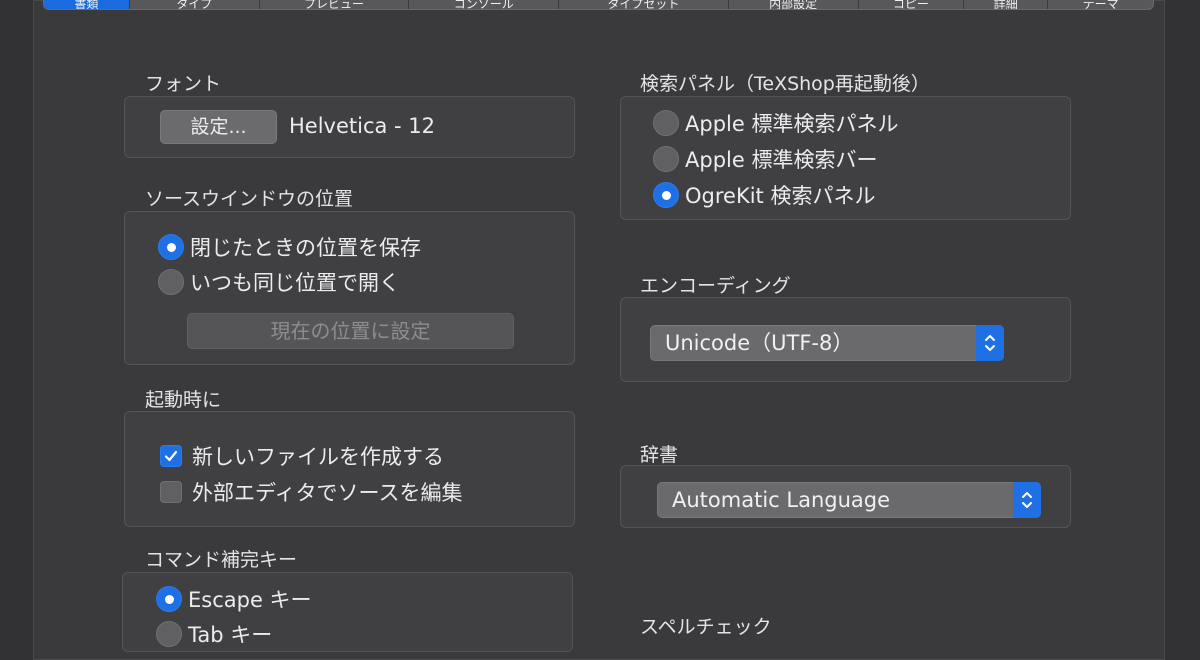 The height and width of the screenshot is (660, 1200). What do you see at coordinates (350, 331) in the screenshot?
I see `set-current-position-button: 現在の位置に設定` at bounding box center [350, 331].